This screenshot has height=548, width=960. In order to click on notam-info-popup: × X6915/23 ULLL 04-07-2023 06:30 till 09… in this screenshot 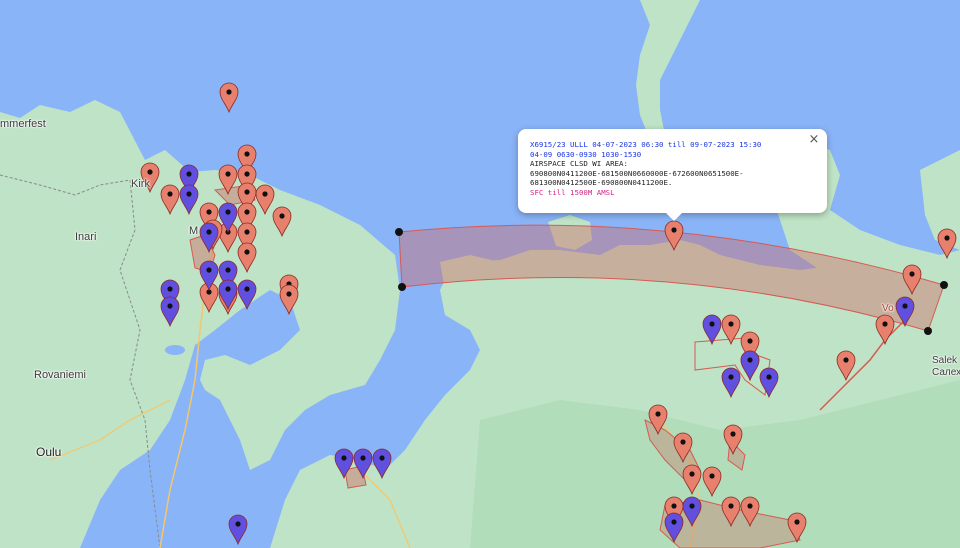, I will do `click(672, 175)`.